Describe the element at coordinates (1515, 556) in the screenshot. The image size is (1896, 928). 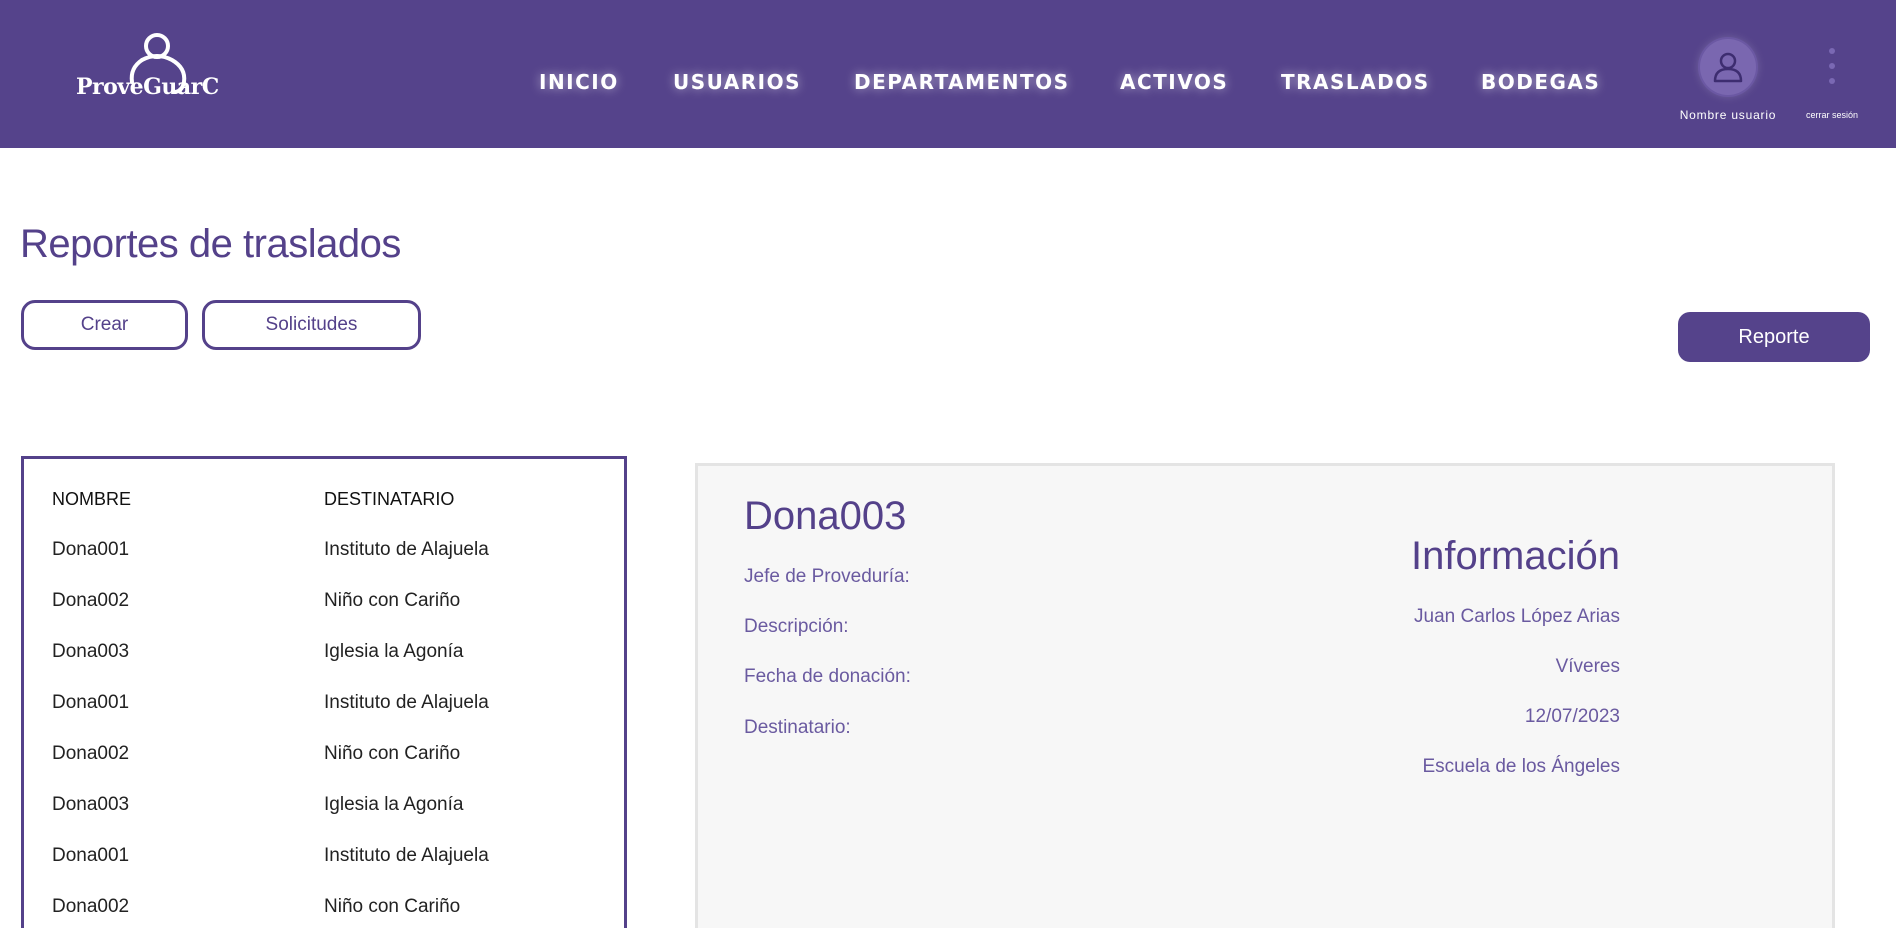
I see `info-title: Información` at that location.